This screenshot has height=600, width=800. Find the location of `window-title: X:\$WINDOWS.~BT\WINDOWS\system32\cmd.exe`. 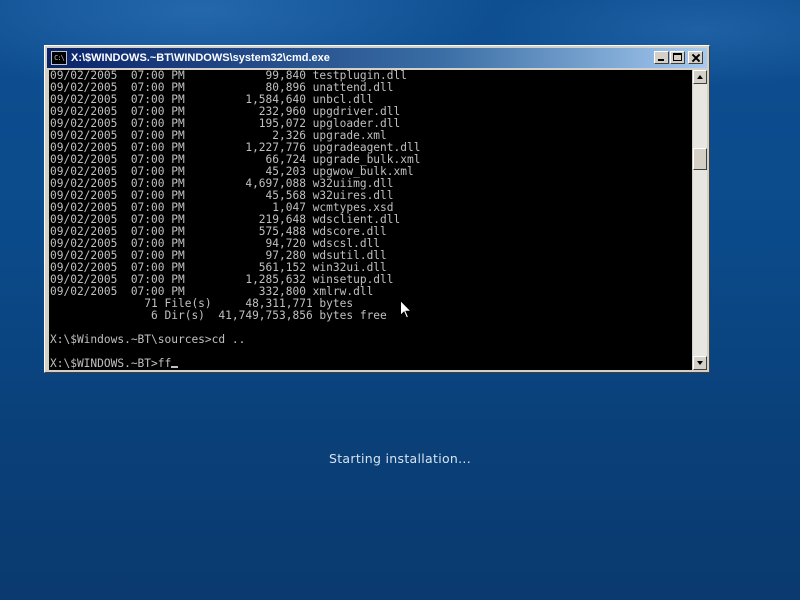

window-title: X:\$WINDOWS.~BT\WINDOWS\system32\cmd.exe is located at coordinates (200, 58).